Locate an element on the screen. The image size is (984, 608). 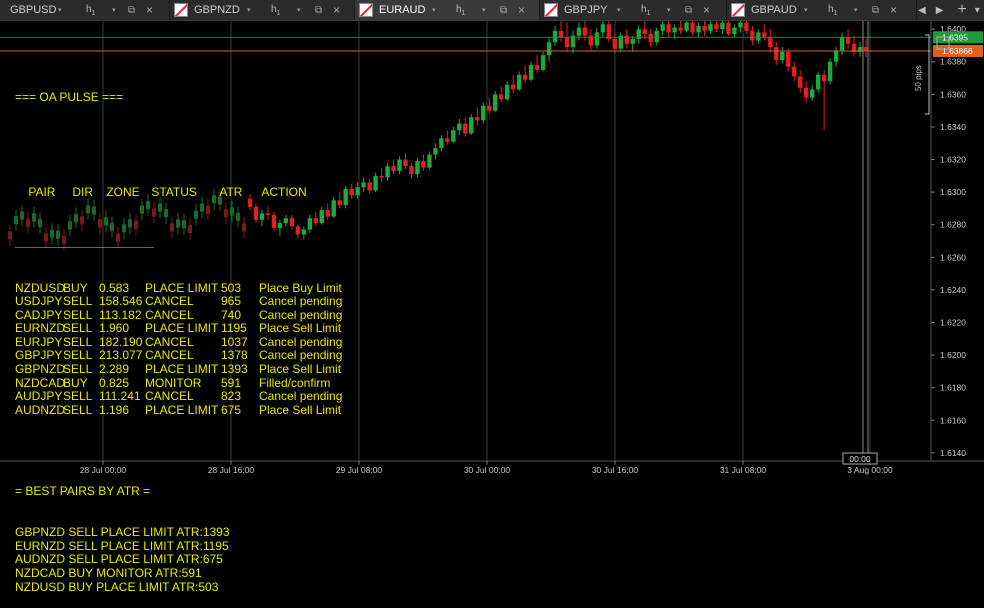
time-tick-label: 31 Jul 08:00 is located at coordinates (743, 470).